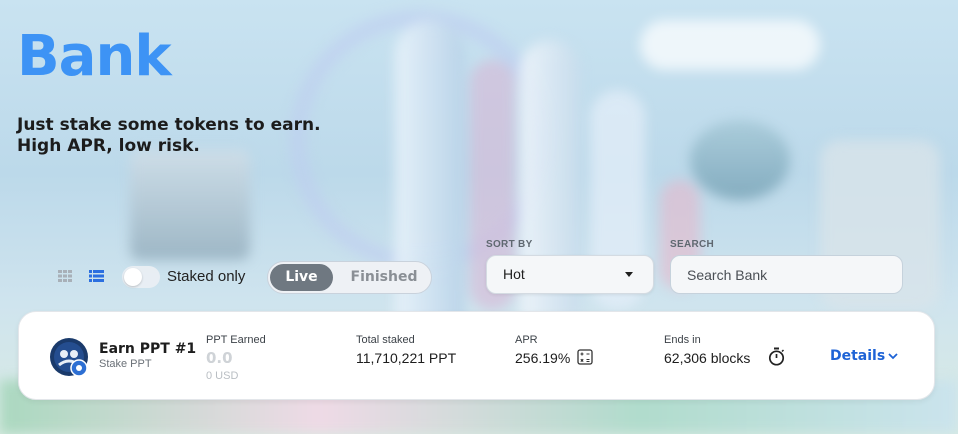 The width and height of the screenshot is (958, 434). Describe the element at coordinates (222, 376) in the screenshot. I see `earned-usd: 0 USD` at that location.